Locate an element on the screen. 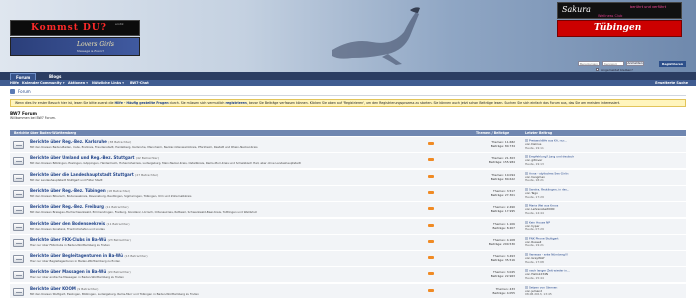 The image size is (696, 298). banner-lovers-girls: Lovers Girls Massage & Escort is located at coordinates (75, 46).